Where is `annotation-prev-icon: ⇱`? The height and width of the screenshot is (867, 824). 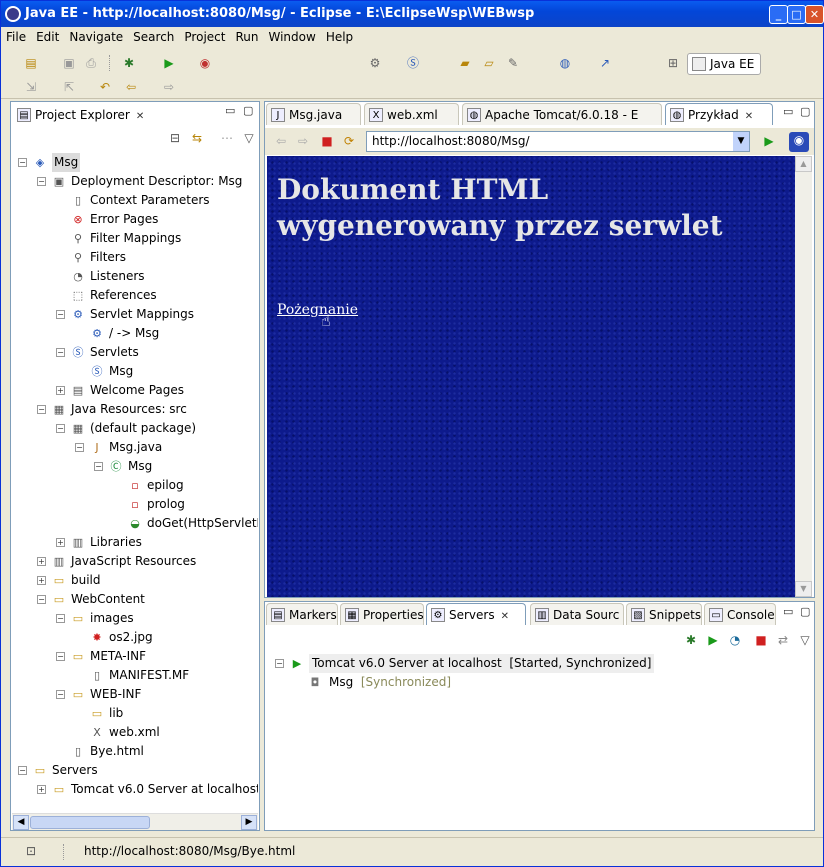
annotation-prev-icon: ⇱ is located at coordinates (69, 87).